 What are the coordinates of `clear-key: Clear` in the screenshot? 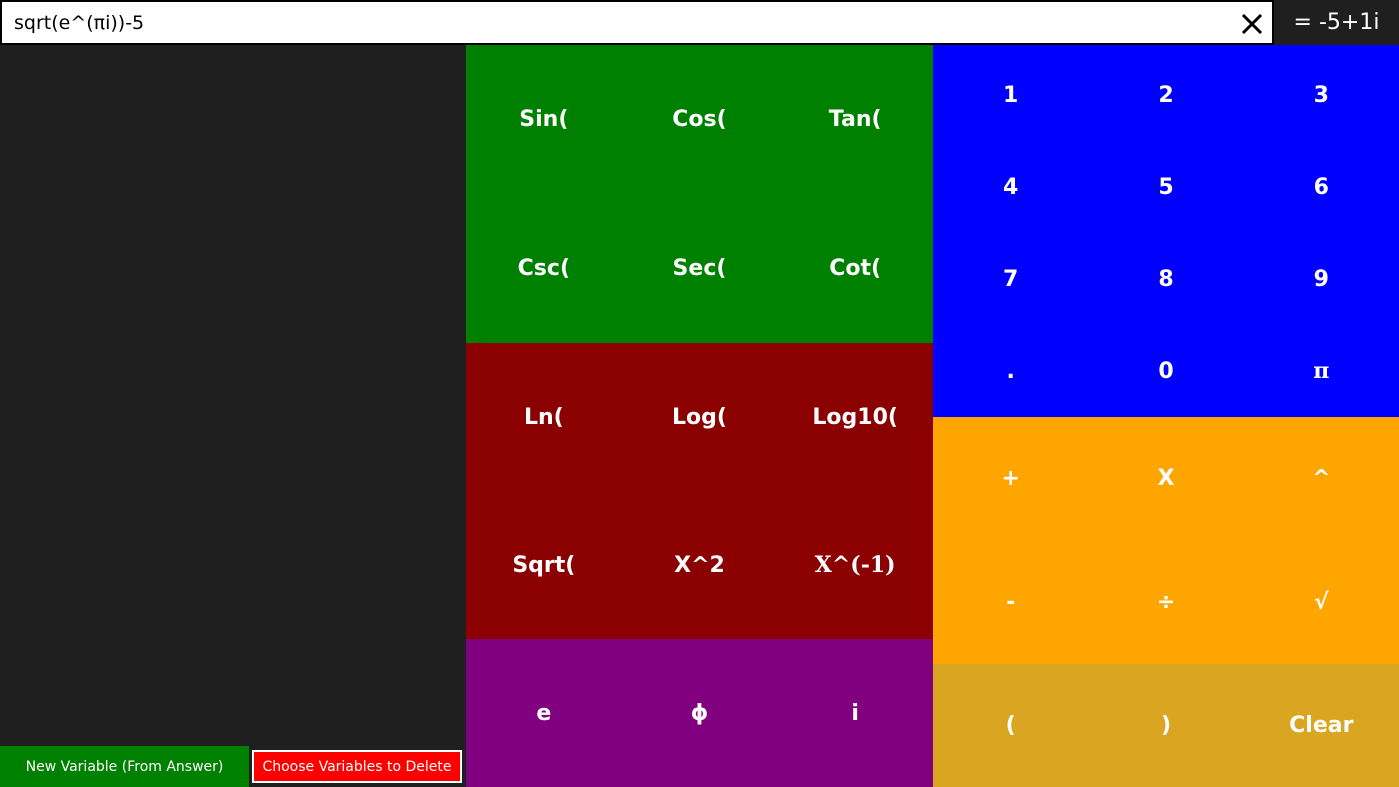 It's located at (1321, 725).